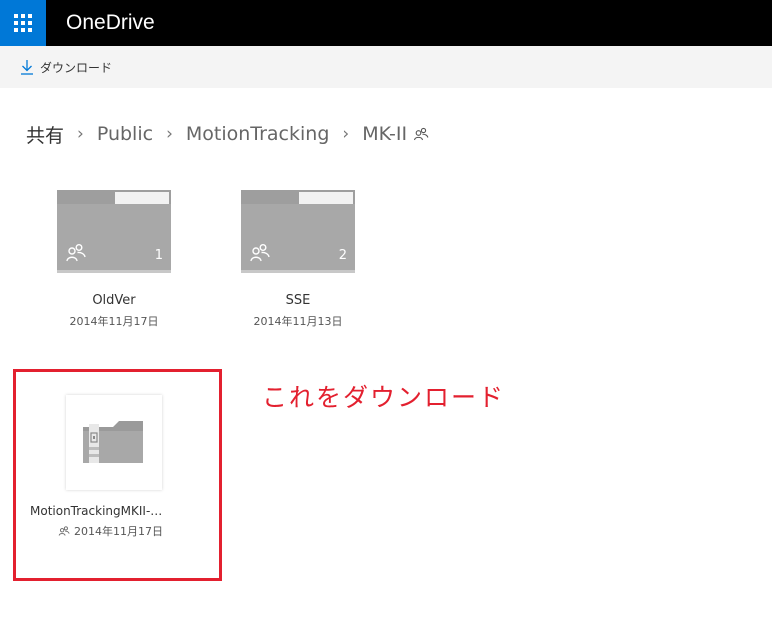 This screenshot has height=621, width=772. Describe the element at coordinates (384, 397) in the screenshot. I see `annotation-text: これをダウンロード` at that location.